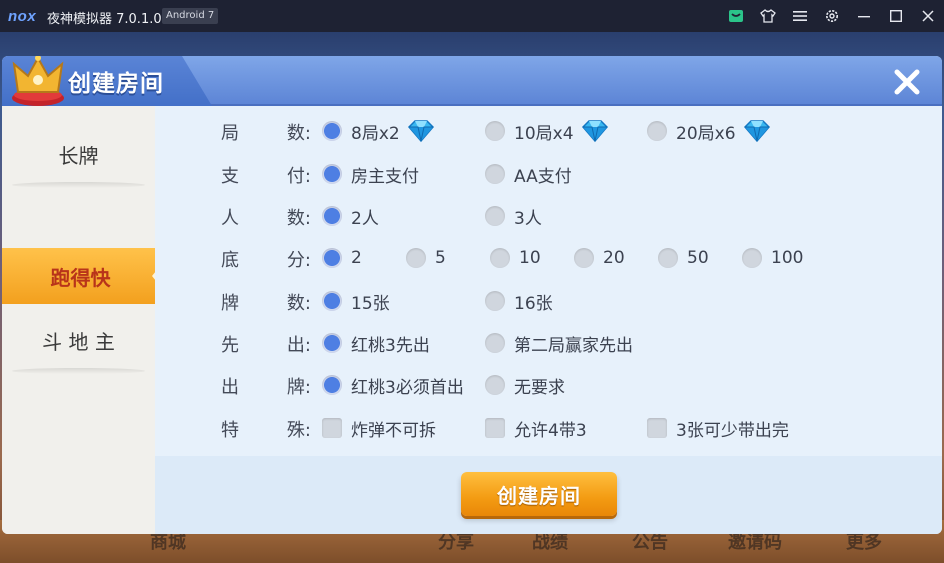 This screenshot has height=563, width=944. I want to click on option-label-part: 分:, so click(298, 260).